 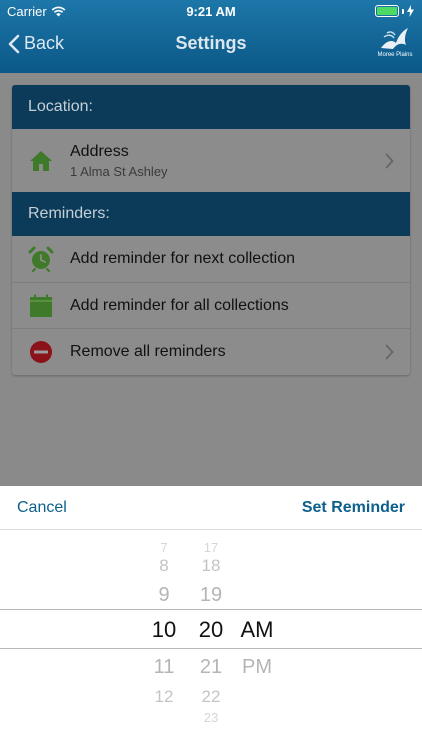 What do you see at coordinates (257, 667) in the screenshot?
I see `period-option: PM` at bounding box center [257, 667].